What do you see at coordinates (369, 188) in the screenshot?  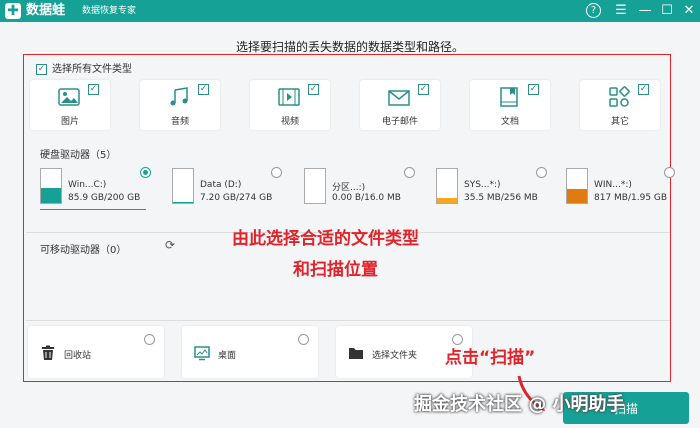 I see `drive-item: 分区...:) 0.00 B/16.0 MB` at bounding box center [369, 188].